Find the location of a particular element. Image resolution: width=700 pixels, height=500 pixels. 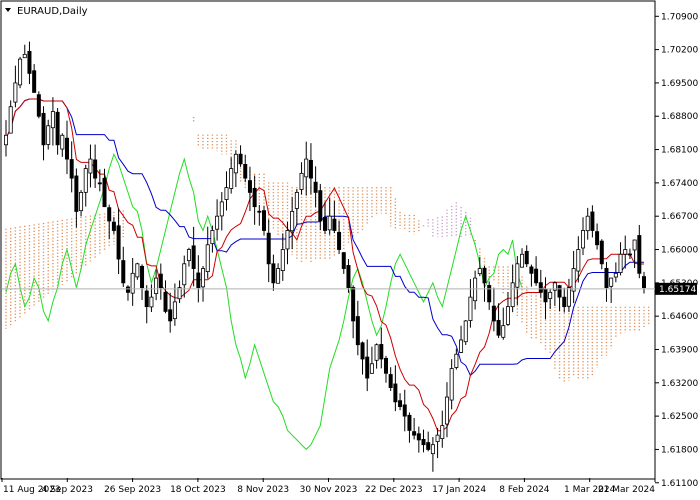

y-tick-label: 1.66700 is located at coordinates (679, 217).